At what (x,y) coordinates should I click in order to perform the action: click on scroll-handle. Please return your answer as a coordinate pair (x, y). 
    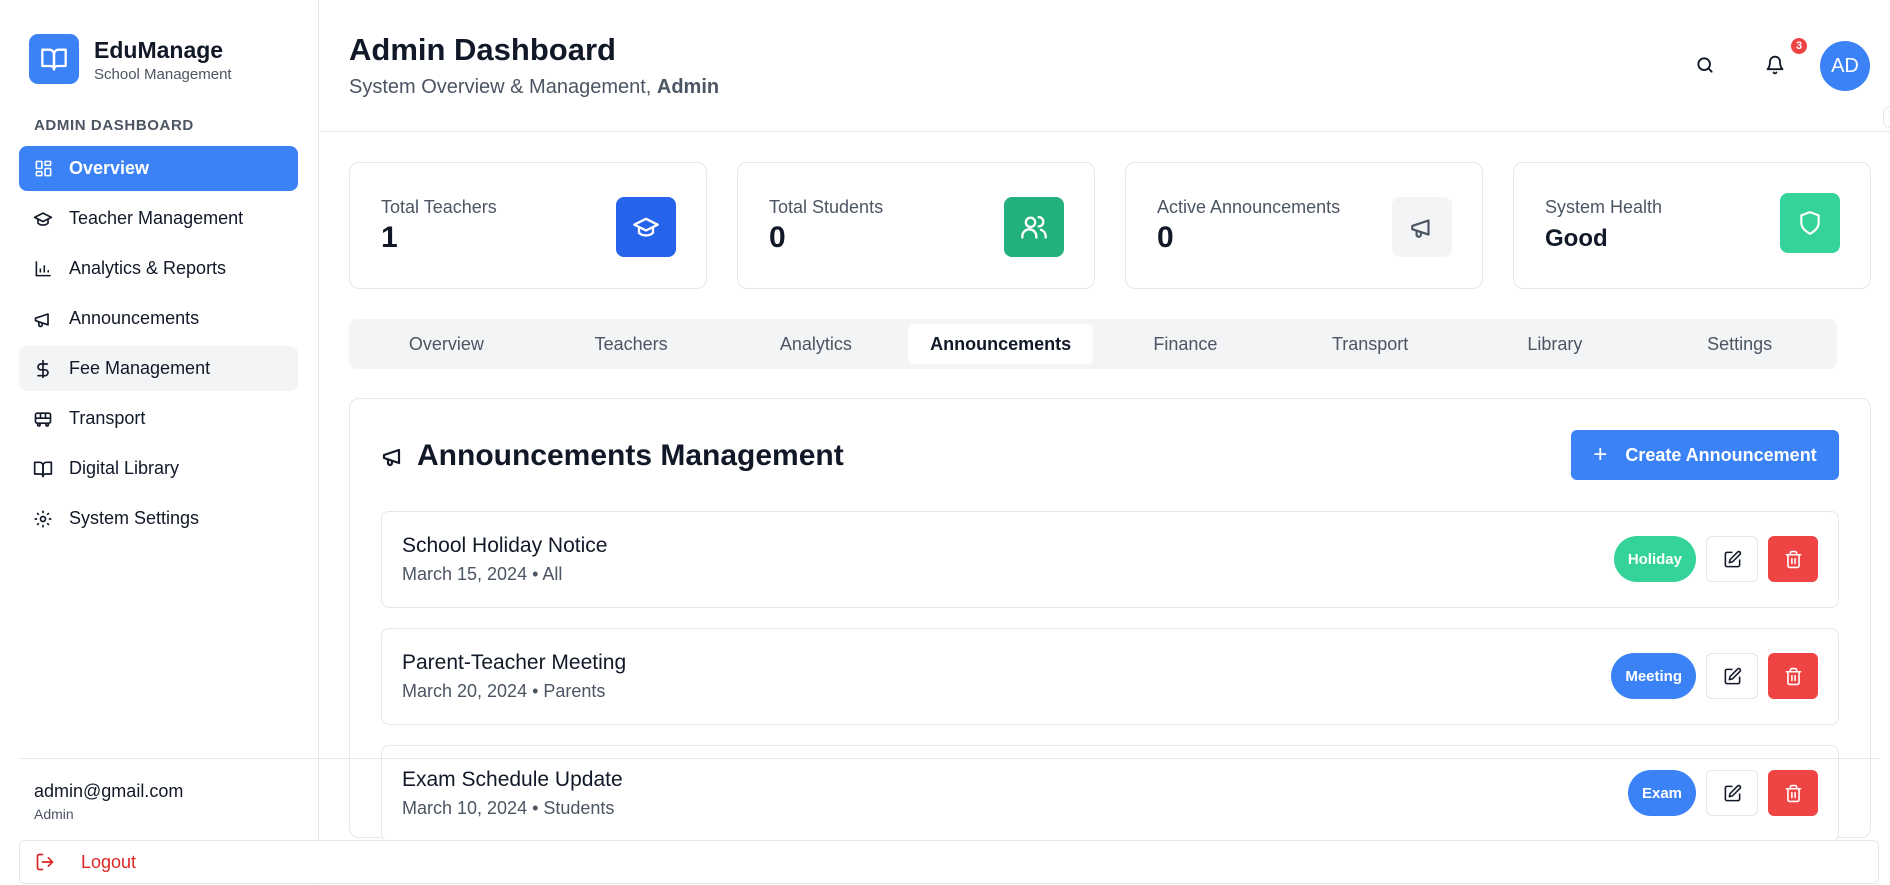
    Looking at the image, I should click on (1886, 117).